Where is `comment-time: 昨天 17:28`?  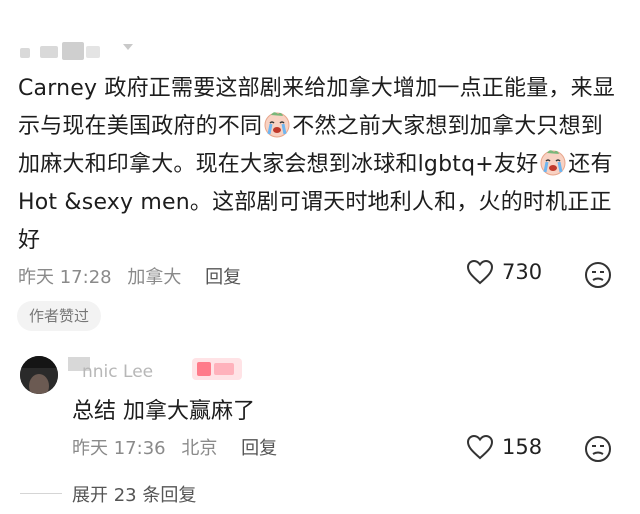 comment-time: 昨天 17:28 is located at coordinates (65, 277).